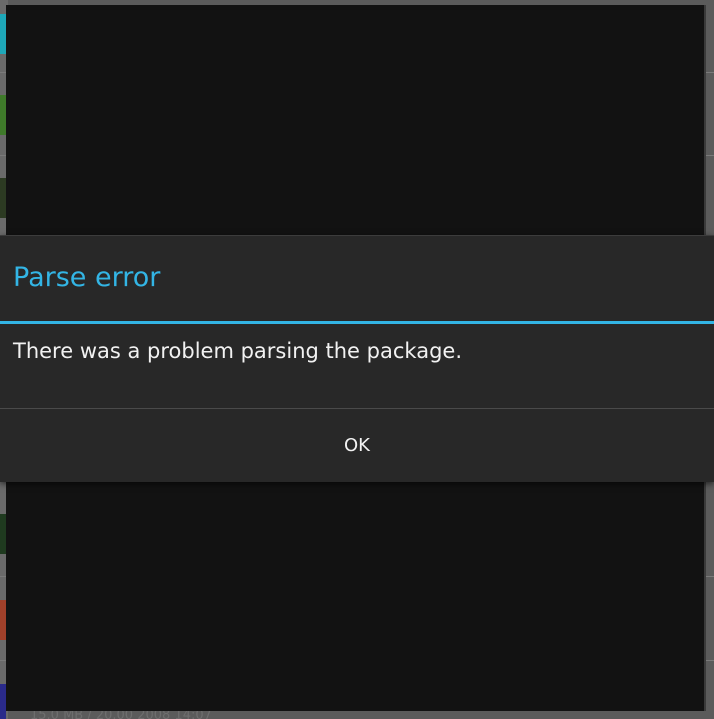 The width and height of the screenshot is (714, 719). I want to click on dialog-title-divider, so click(357, 322).